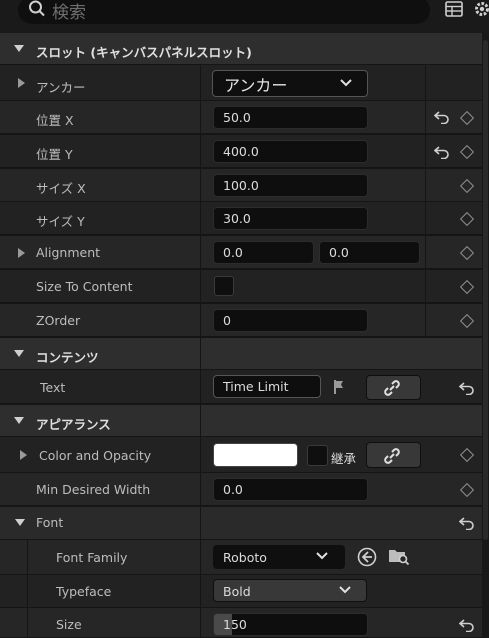 This screenshot has height=638, width=489. Describe the element at coordinates (93, 489) in the screenshot. I see `min-desired-width-label: Min Desired Width` at that location.